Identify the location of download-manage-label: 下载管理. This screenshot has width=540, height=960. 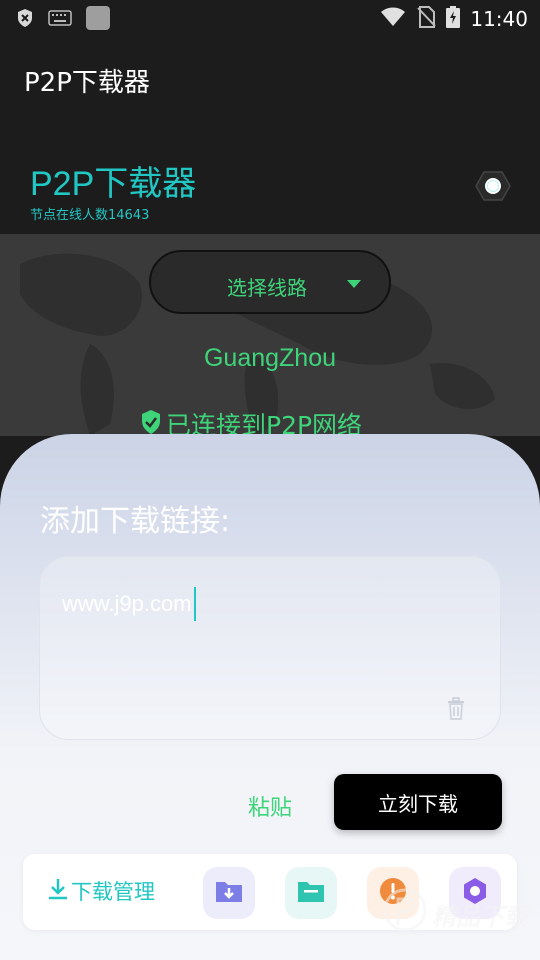
(113, 892).